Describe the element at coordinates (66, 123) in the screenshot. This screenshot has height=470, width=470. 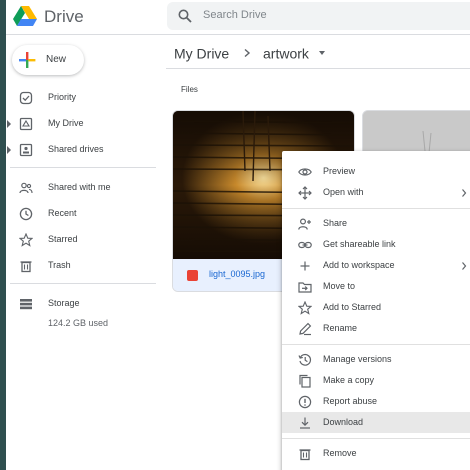
I see `sidebar-item-label: My Drive` at that location.